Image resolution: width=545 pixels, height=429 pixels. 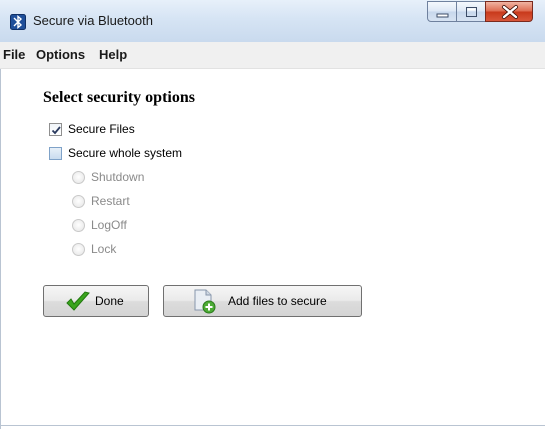 What do you see at coordinates (93, 20) in the screenshot?
I see `window-title: Secure via Bluetooth` at bounding box center [93, 20].